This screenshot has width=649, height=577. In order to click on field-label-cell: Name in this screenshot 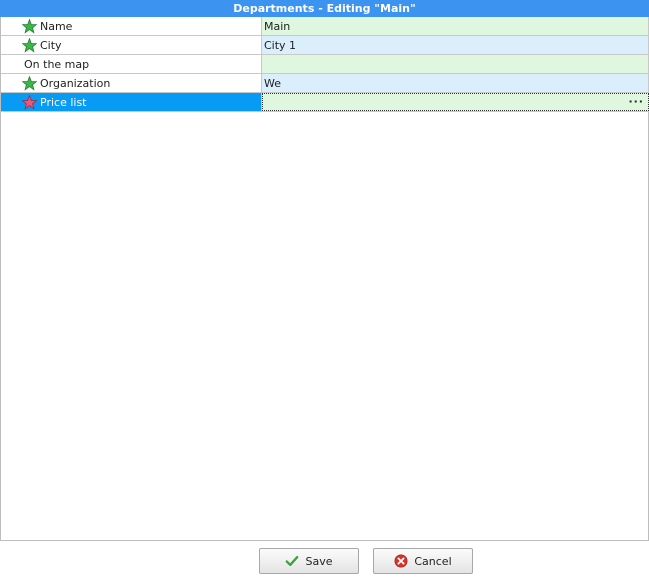, I will do `click(131, 26)`.